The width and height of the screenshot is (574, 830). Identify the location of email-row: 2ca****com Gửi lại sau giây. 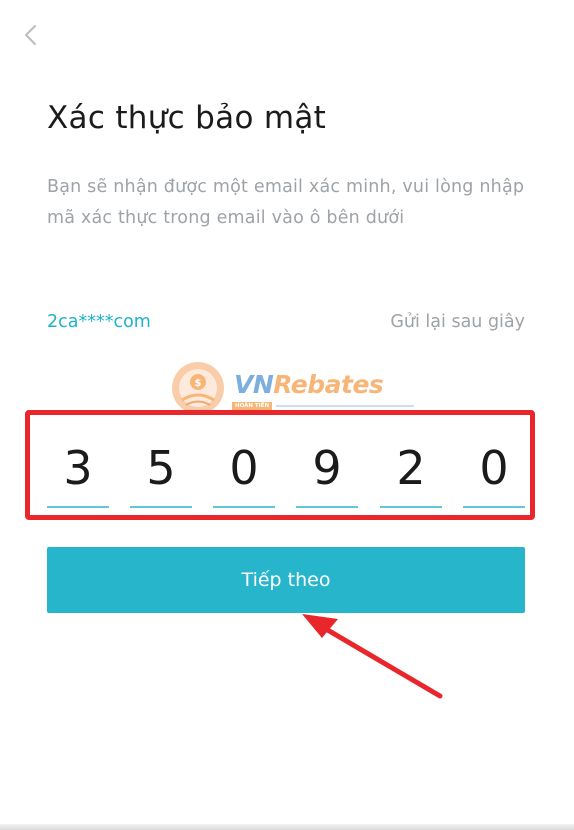
(286, 325).